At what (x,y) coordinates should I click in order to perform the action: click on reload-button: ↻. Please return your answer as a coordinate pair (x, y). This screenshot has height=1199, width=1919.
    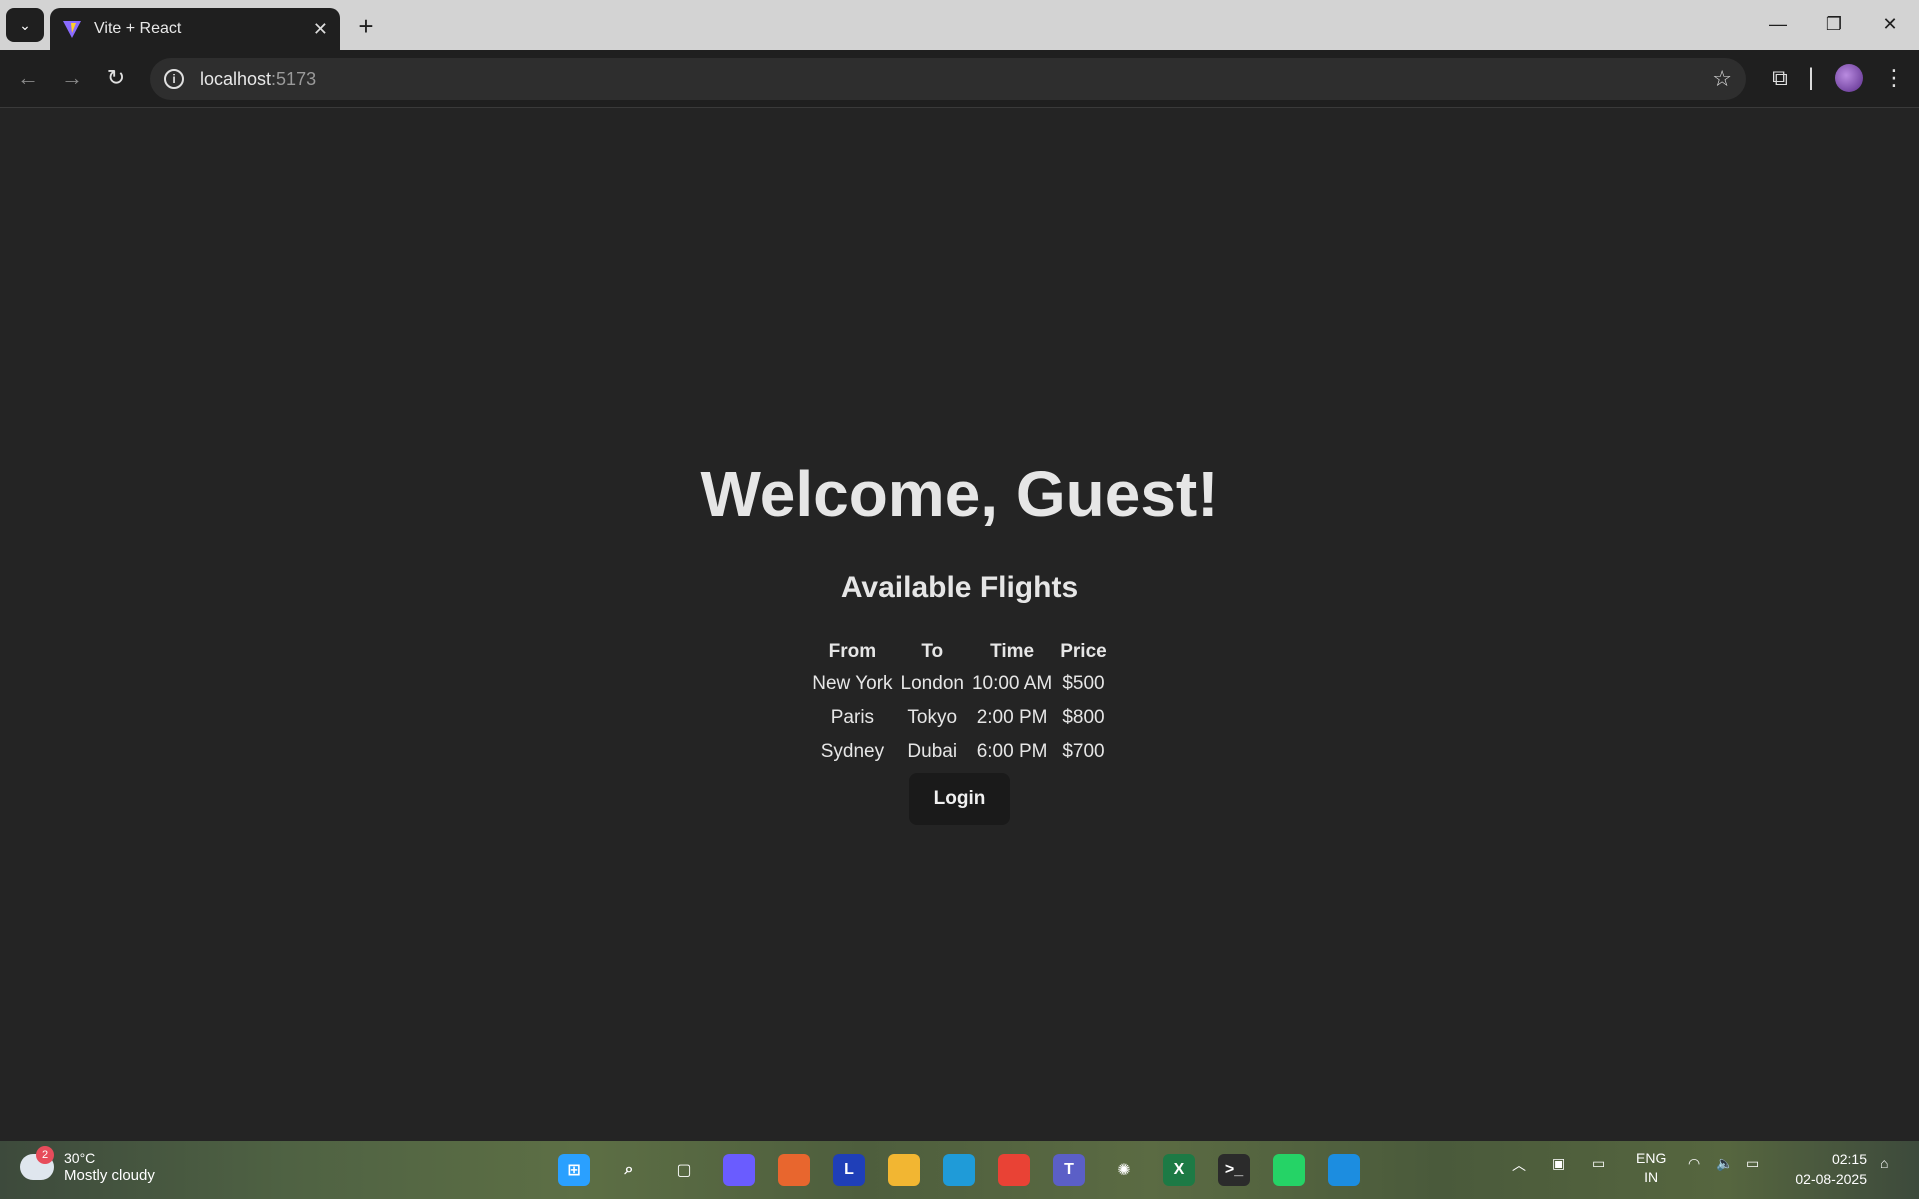
    Looking at the image, I should click on (116, 78).